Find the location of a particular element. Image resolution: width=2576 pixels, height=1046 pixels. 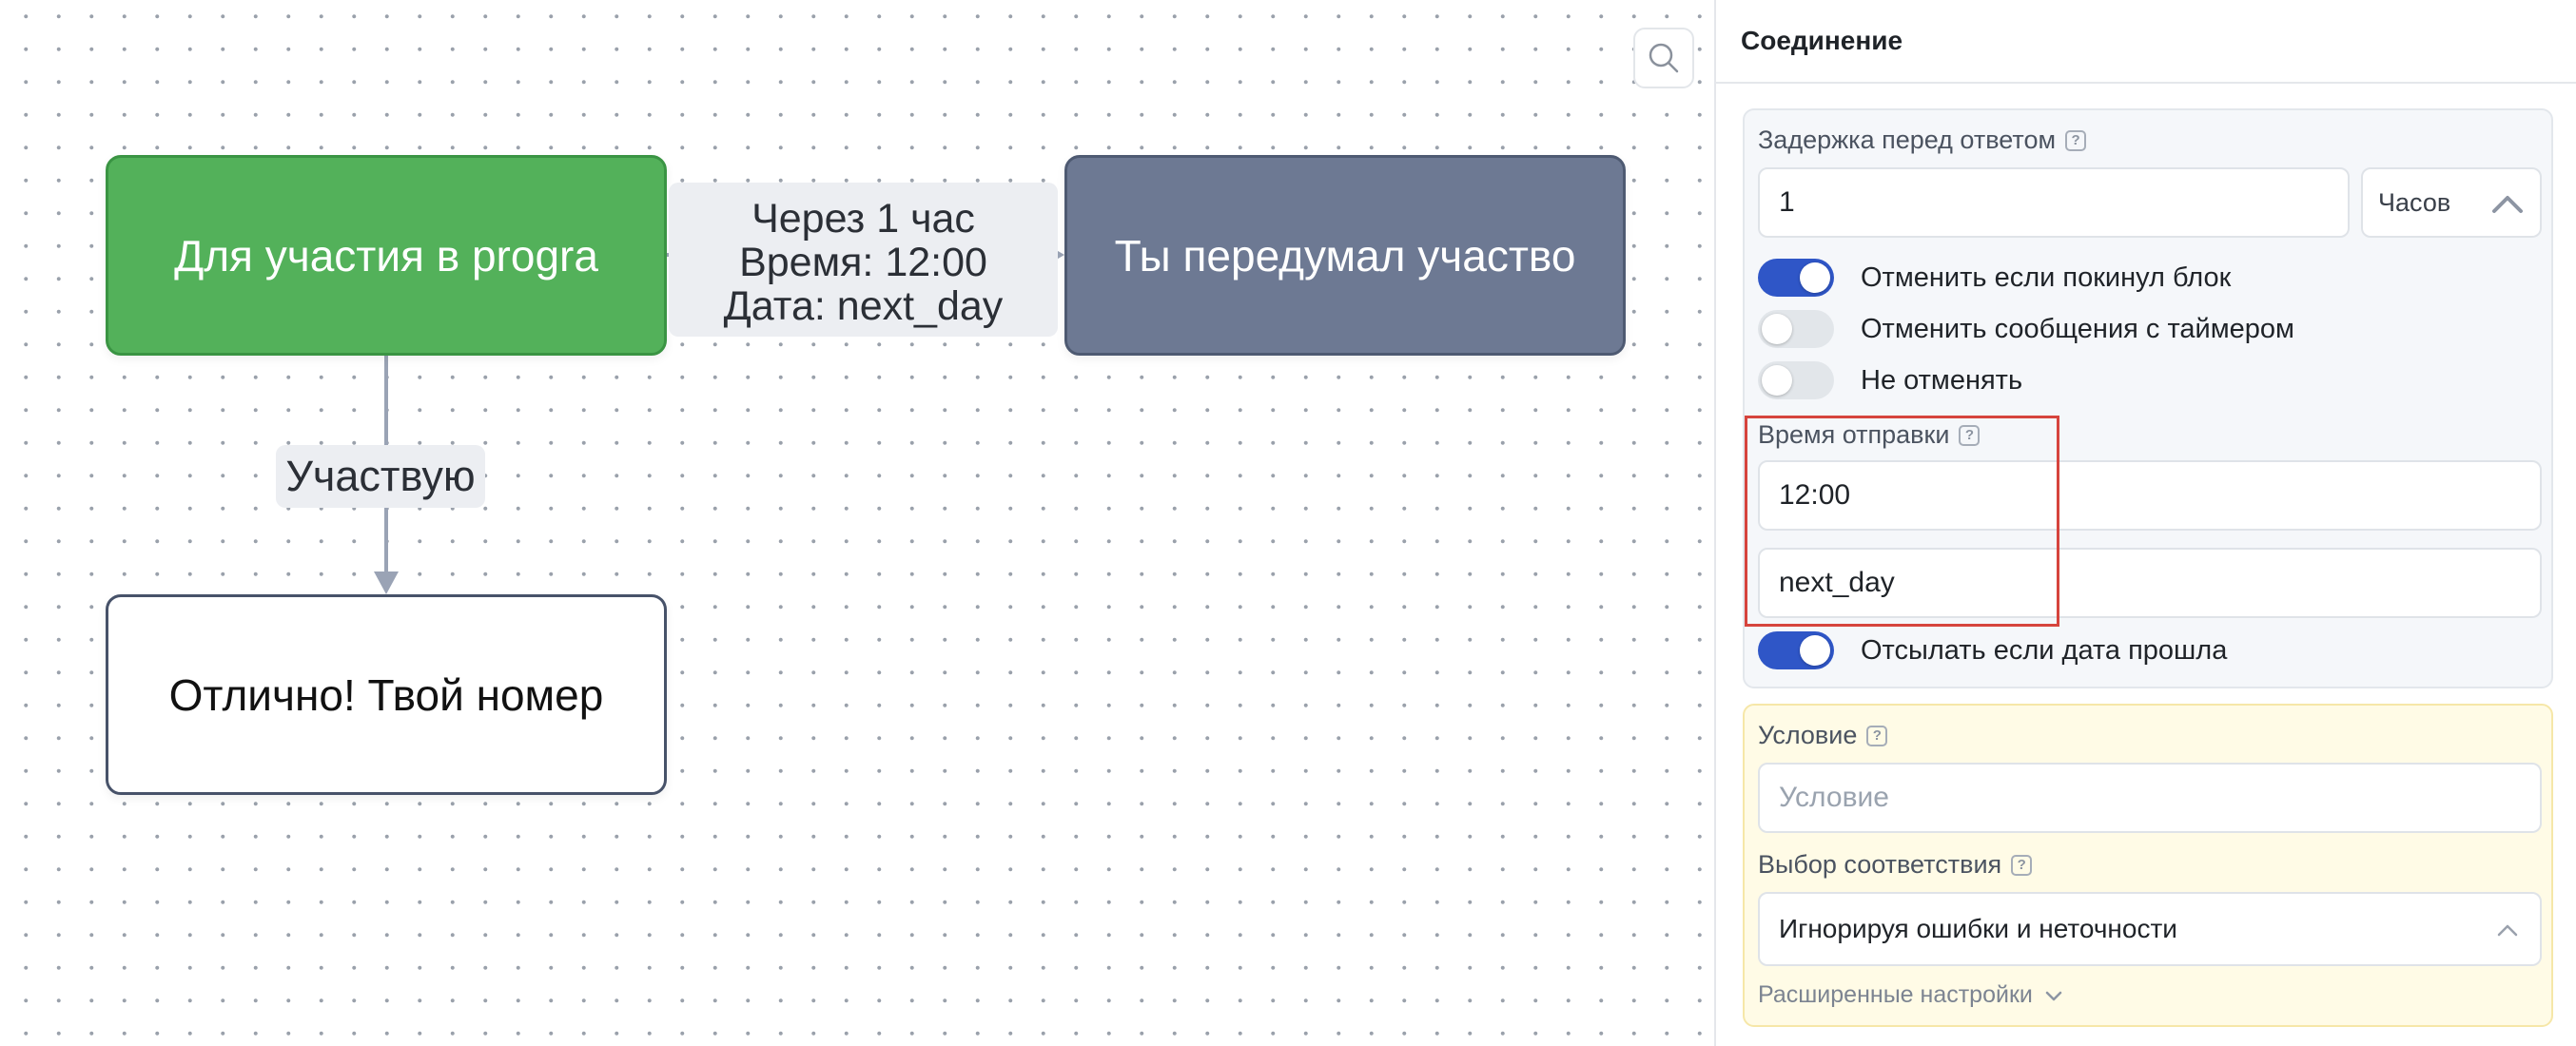

match-label-row: Выбор соответствия ? is located at coordinates (1896, 865).